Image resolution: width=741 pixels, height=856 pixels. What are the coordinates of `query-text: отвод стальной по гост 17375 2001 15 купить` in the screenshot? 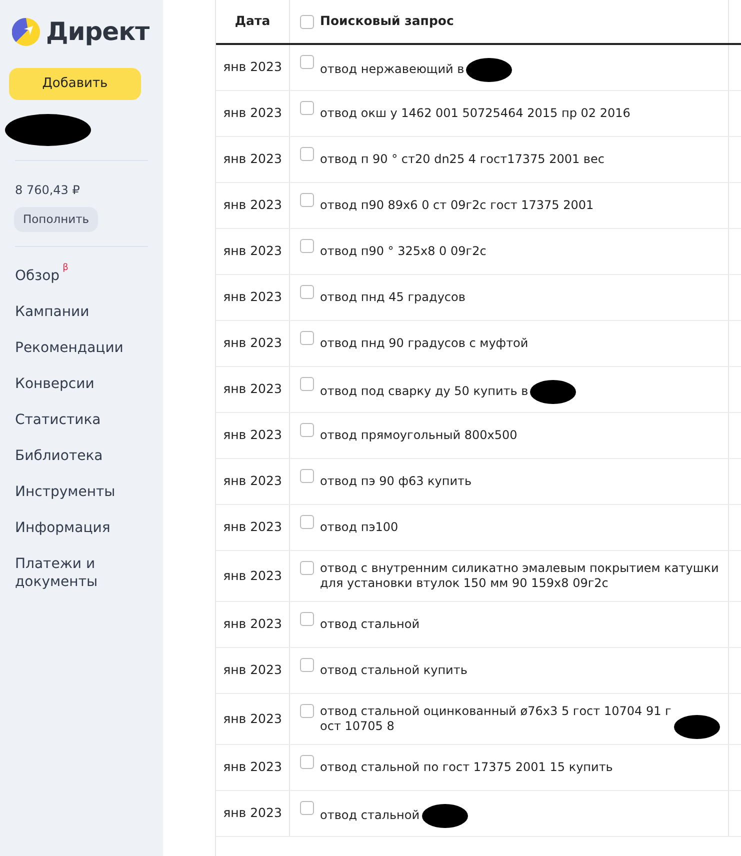 It's located at (466, 767).